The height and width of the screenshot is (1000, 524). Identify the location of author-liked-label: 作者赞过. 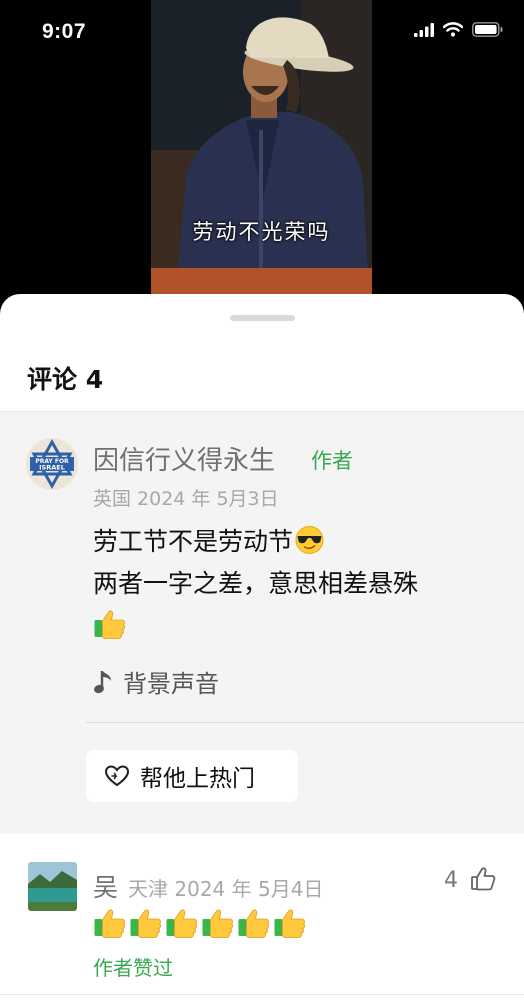
(133, 968).